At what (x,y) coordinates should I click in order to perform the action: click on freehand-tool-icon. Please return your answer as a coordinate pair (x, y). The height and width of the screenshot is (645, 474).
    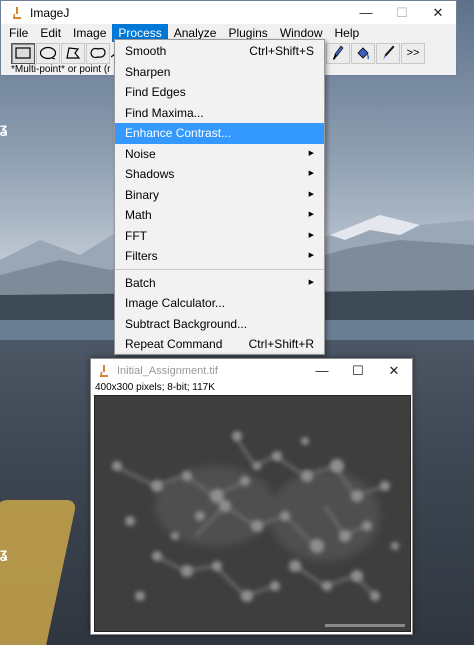
    Looking at the image, I should click on (98, 53).